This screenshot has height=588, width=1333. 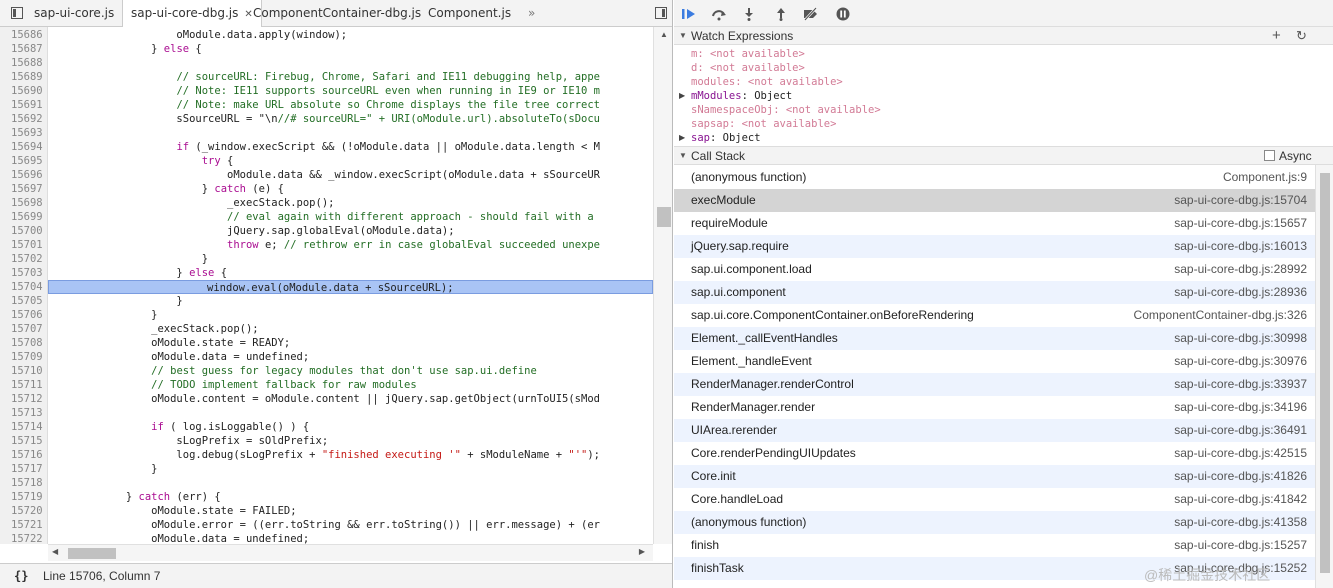 What do you see at coordinates (24, 315) in the screenshot?
I see `line-number: 15706` at bounding box center [24, 315].